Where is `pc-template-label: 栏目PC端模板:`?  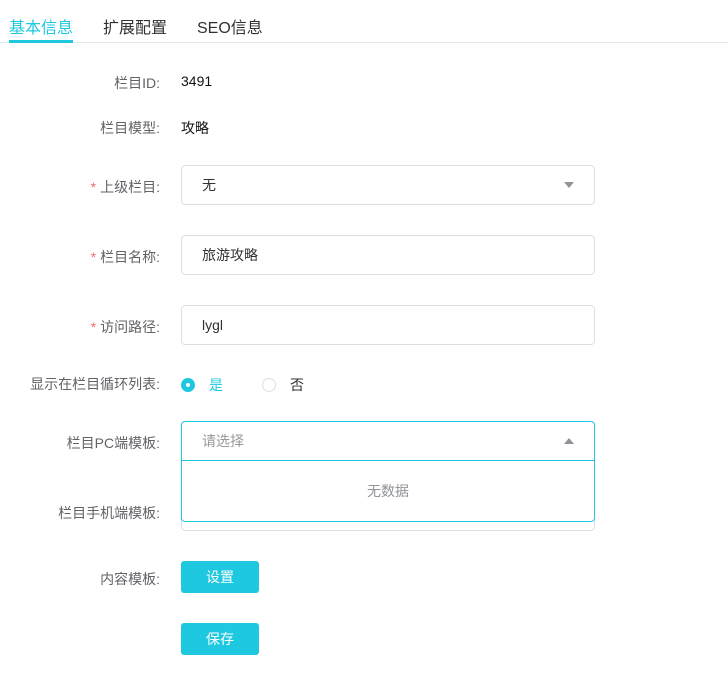
pc-template-label: 栏目PC端模板: is located at coordinates (113, 443).